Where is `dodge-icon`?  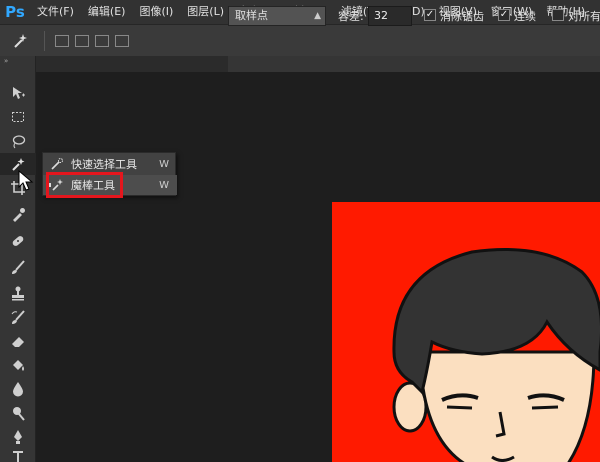
dodge-icon is located at coordinates (19, 414).